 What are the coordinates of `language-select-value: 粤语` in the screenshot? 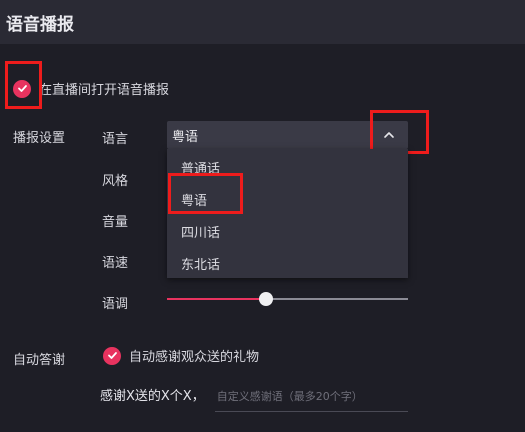 It's located at (185, 137).